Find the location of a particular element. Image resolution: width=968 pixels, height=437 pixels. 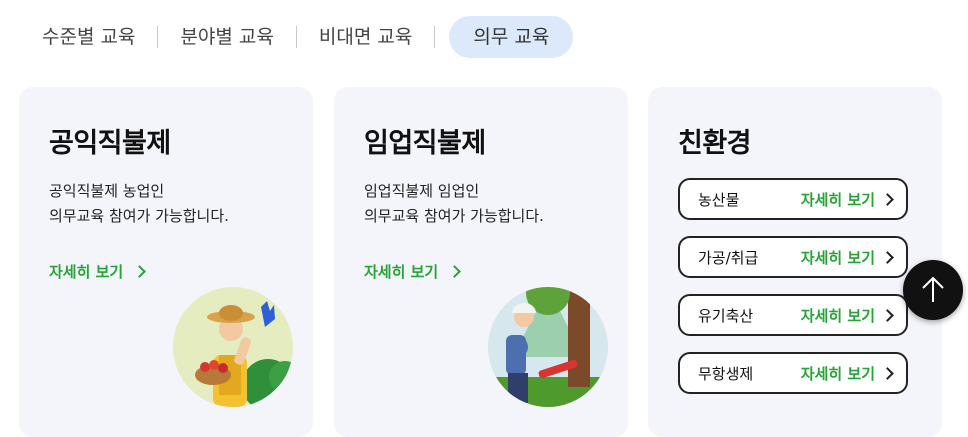

eco-item-label: 무항생제 is located at coordinates (726, 373).